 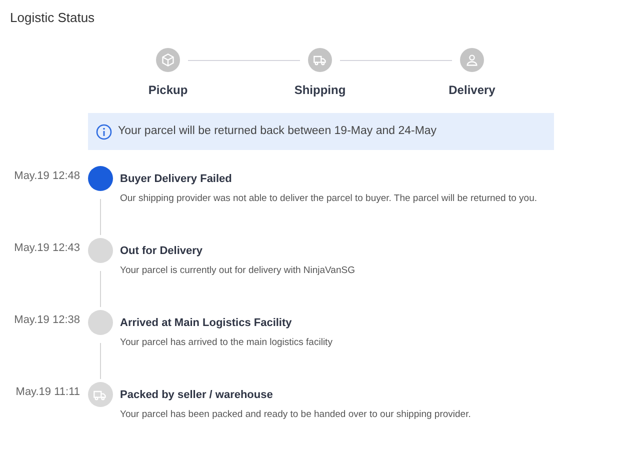 I want to click on page-title: Logistic Status, so click(x=52, y=18).